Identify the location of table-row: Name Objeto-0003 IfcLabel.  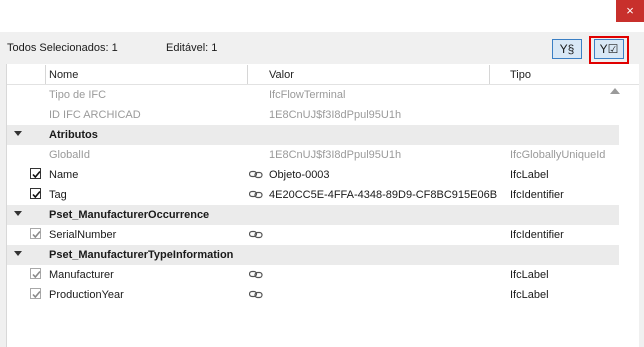
(313, 175).